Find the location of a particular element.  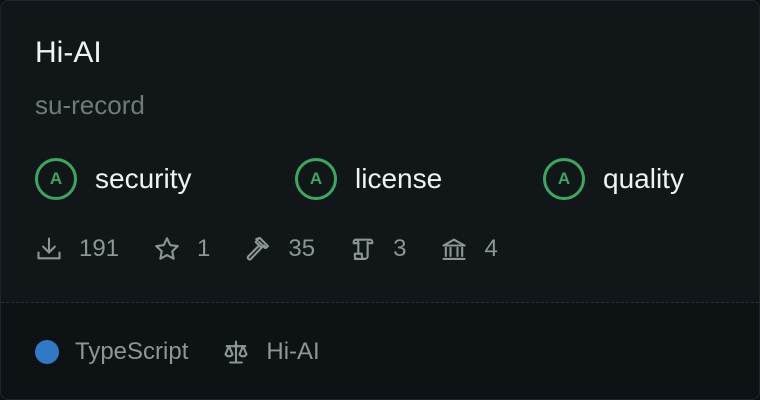

language-info: TypeScript is located at coordinates (111, 352).